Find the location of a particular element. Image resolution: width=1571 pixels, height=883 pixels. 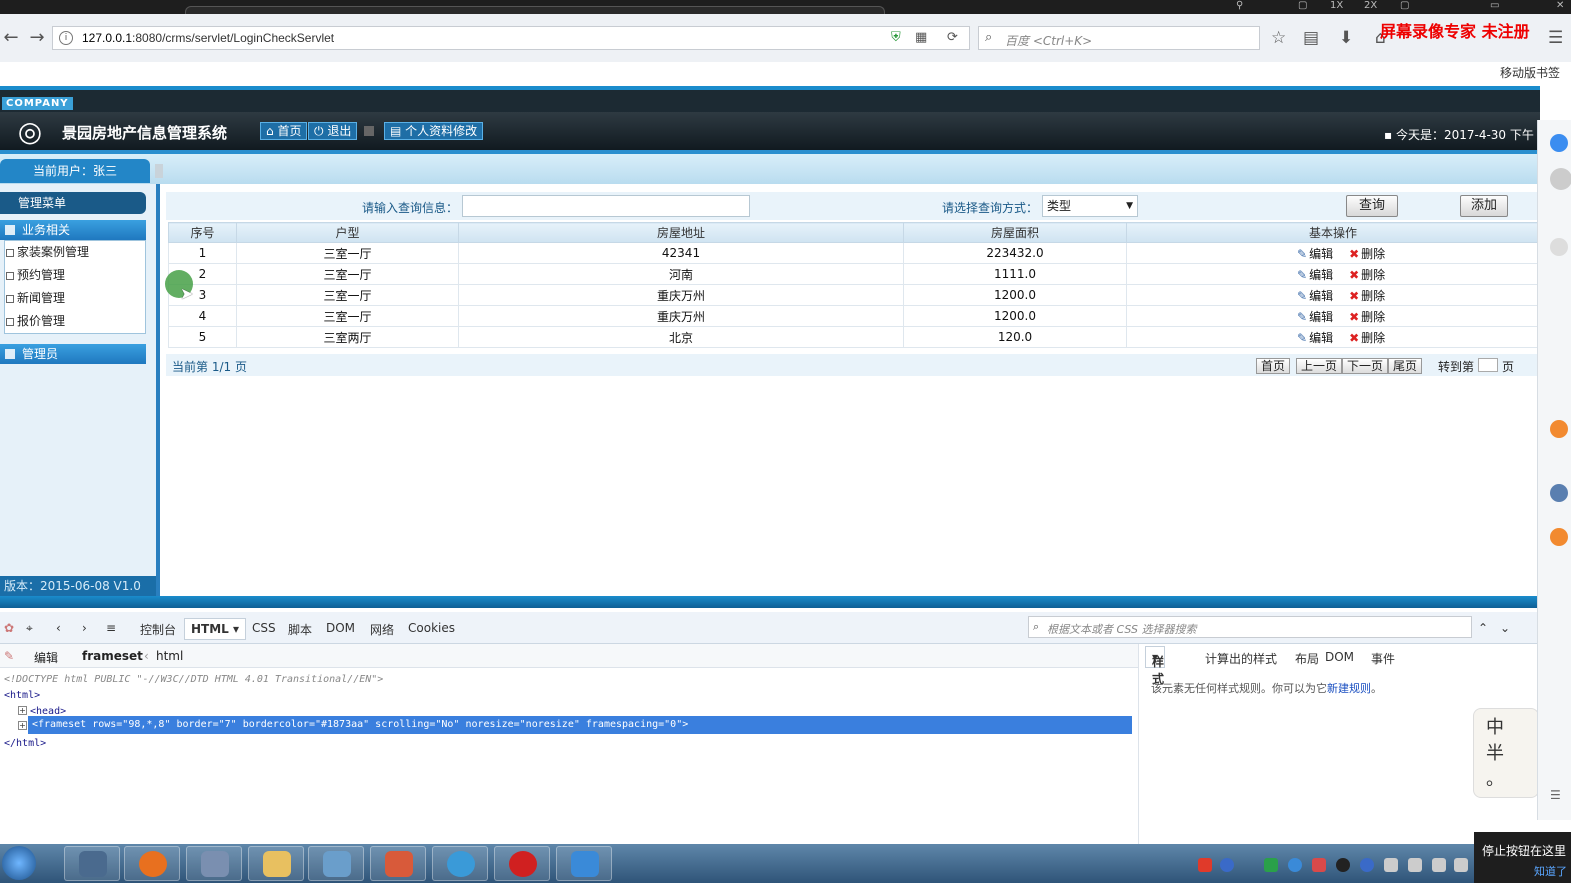

shield-icon: ⛨ is located at coordinates (896, 37).